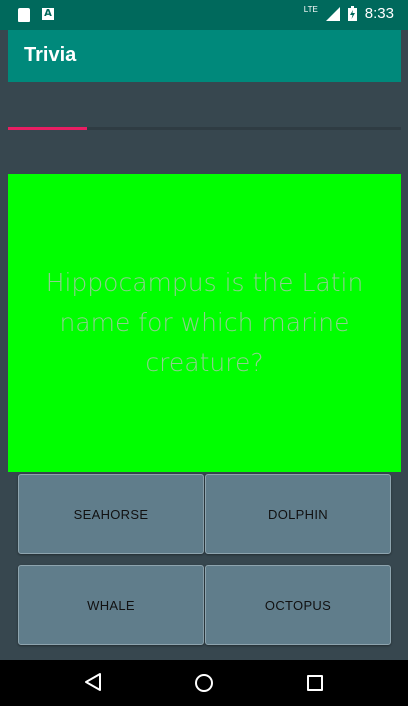 The image size is (408, 706). What do you see at coordinates (93, 682) in the screenshot?
I see `back-icon` at bounding box center [93, 682].